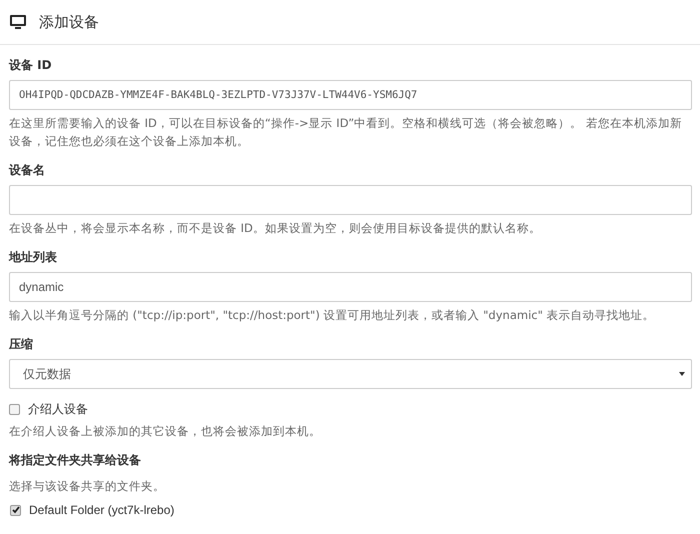  What do you see at coordinates (87, 486) in the screenshot?
I see `help-text: 选择与该设备共享的文件夹。` at bounding box center [87, 486].